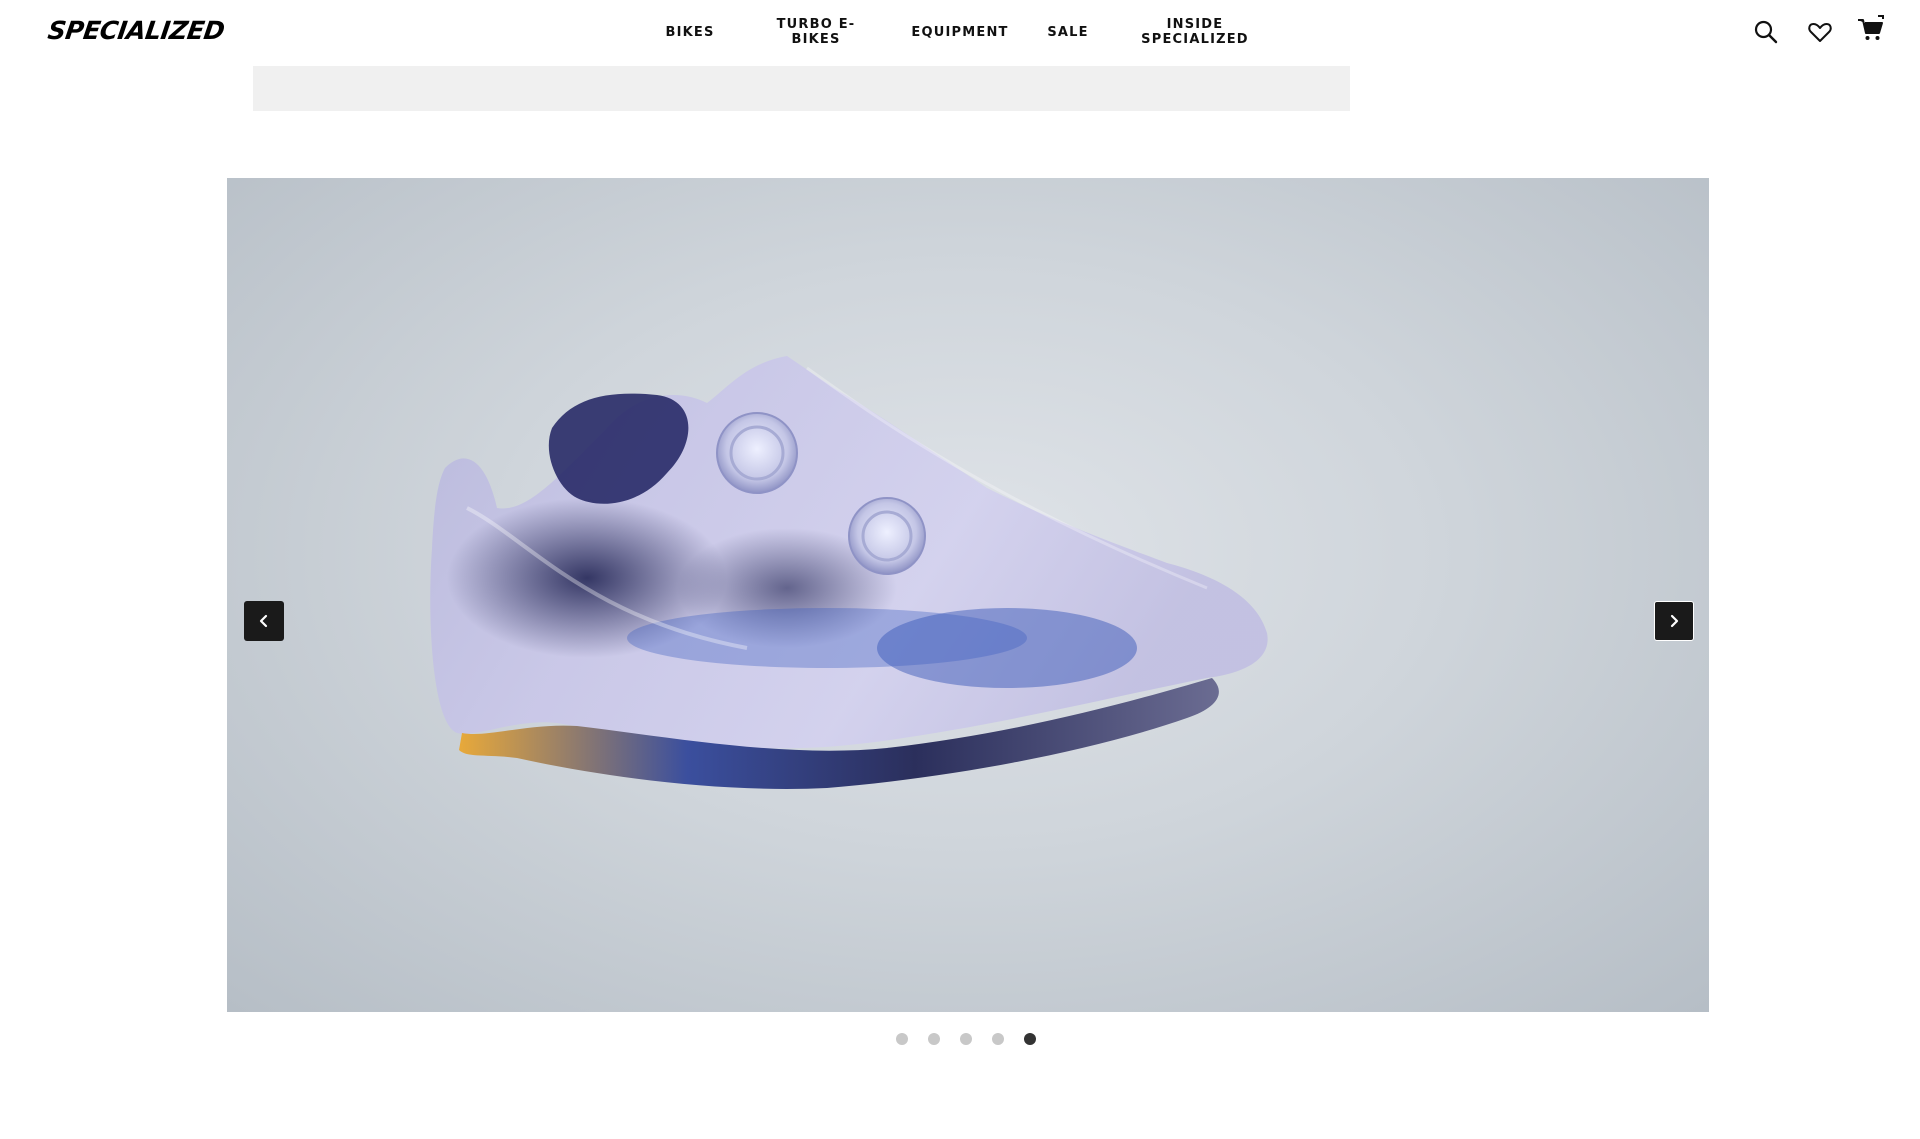  What do you see at coordinates (801, 88) in the screenshot?
I see `content-placeholder-bar` at bounding box center [801, 88].